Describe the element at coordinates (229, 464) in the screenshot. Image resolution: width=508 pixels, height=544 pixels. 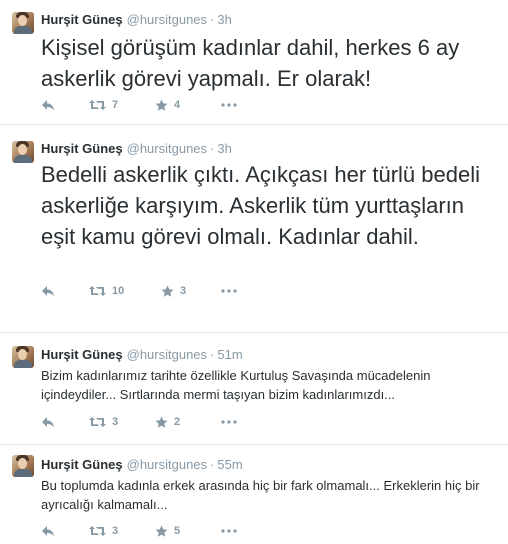
I see `timestamp: 55m` at that location.